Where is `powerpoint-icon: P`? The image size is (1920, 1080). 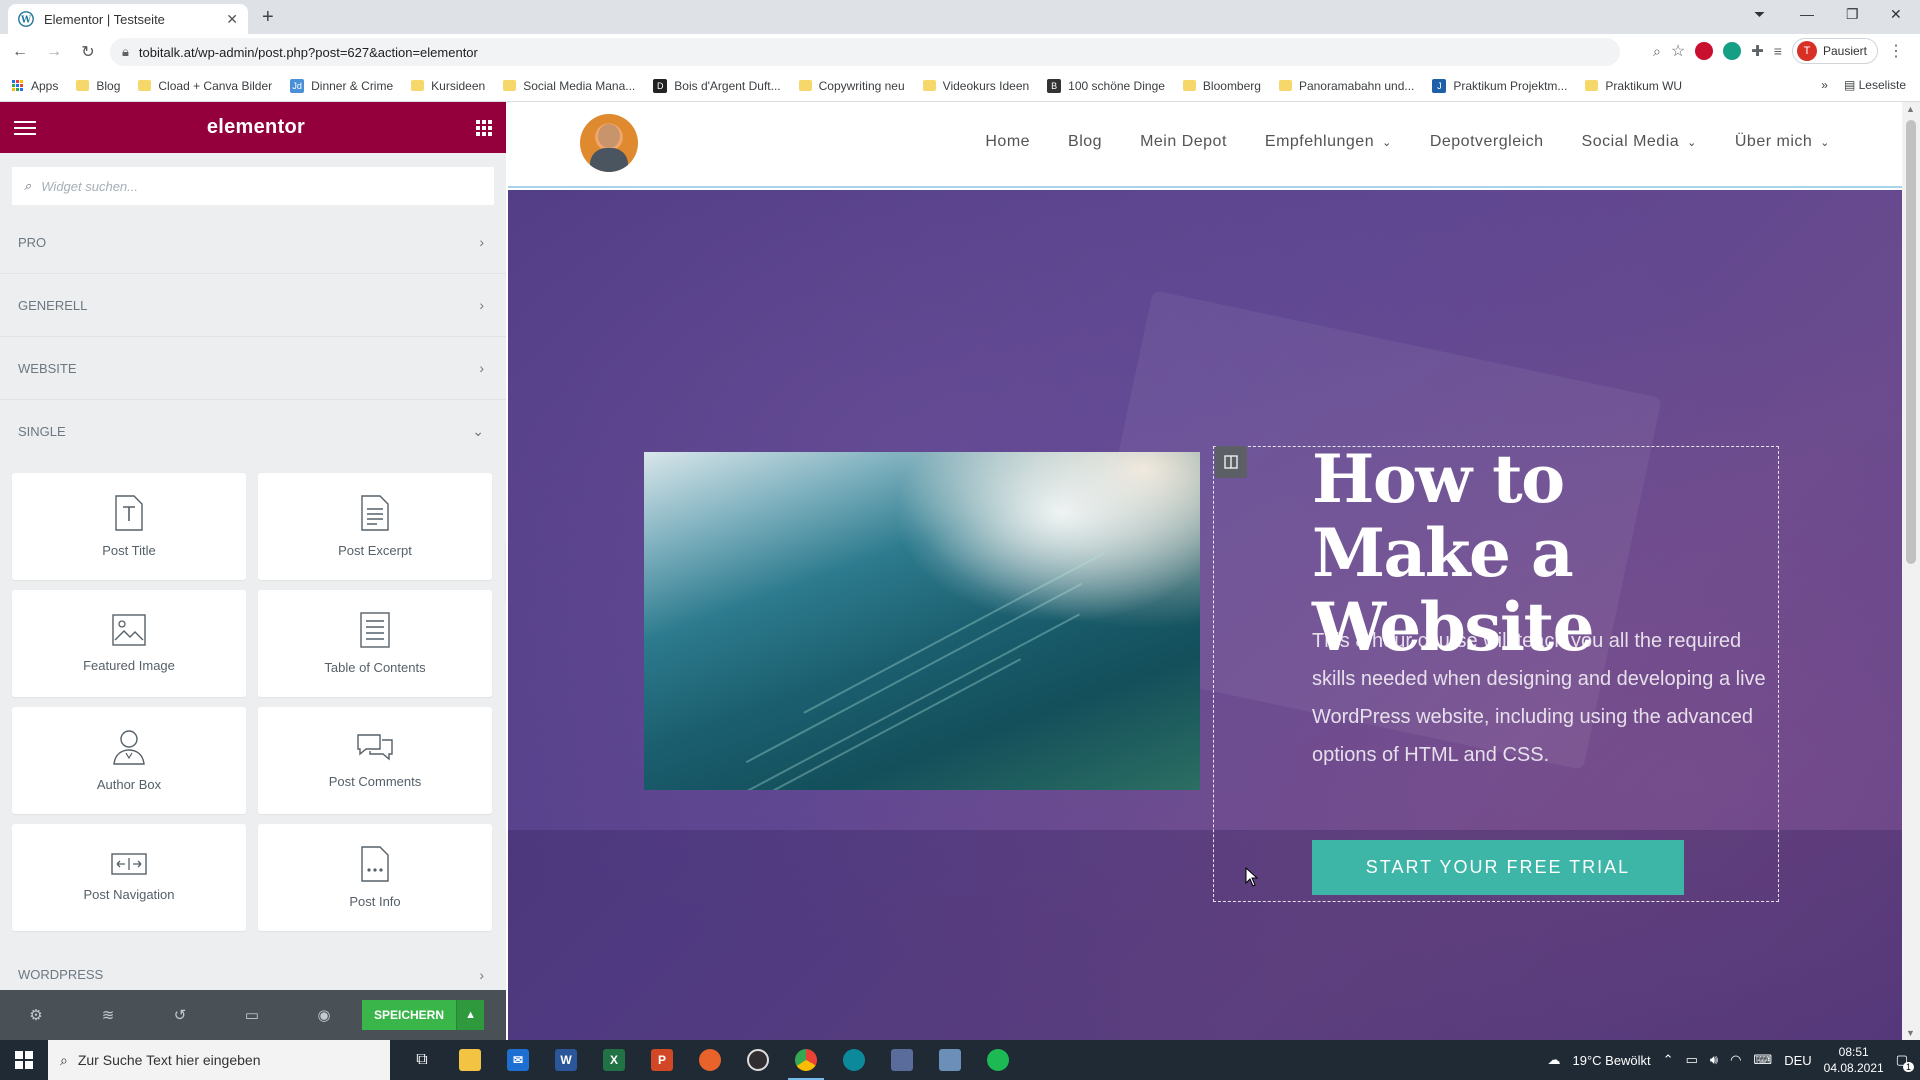
powerpoint-icon: P is located at coordinates (662, 1060).